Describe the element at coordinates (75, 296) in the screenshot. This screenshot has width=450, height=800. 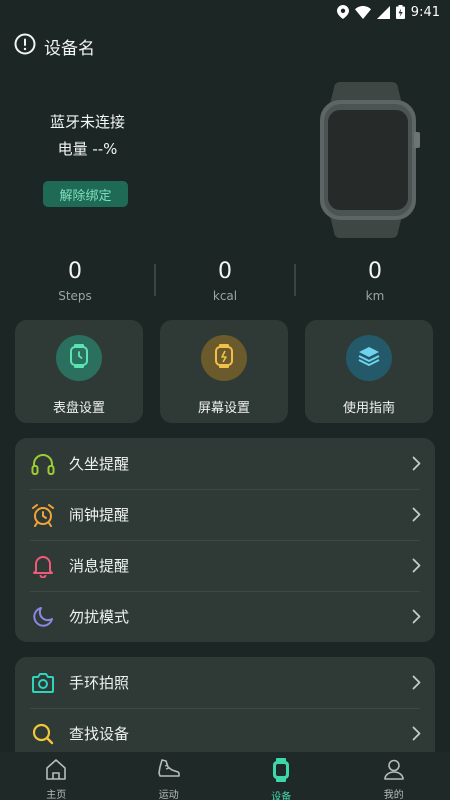
I see `steps-unit: Steps` at that location.